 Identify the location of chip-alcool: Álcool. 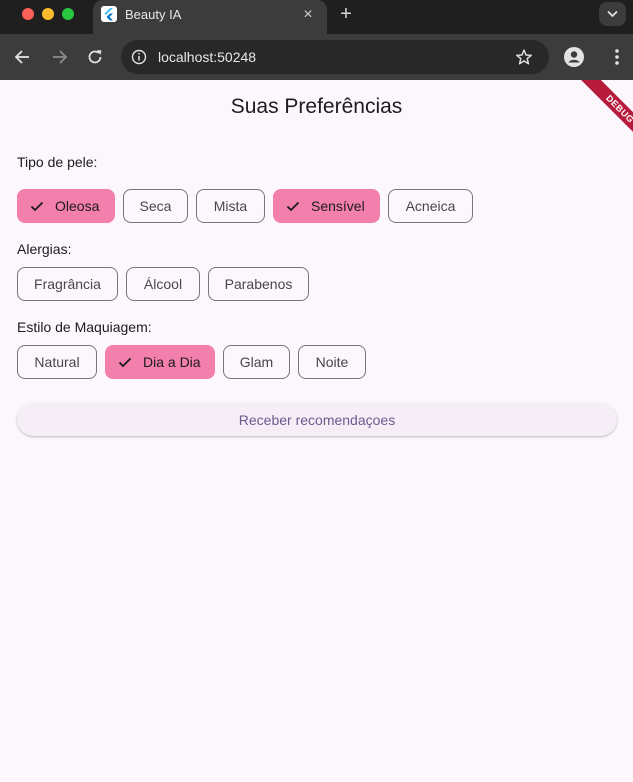
(163, 284).